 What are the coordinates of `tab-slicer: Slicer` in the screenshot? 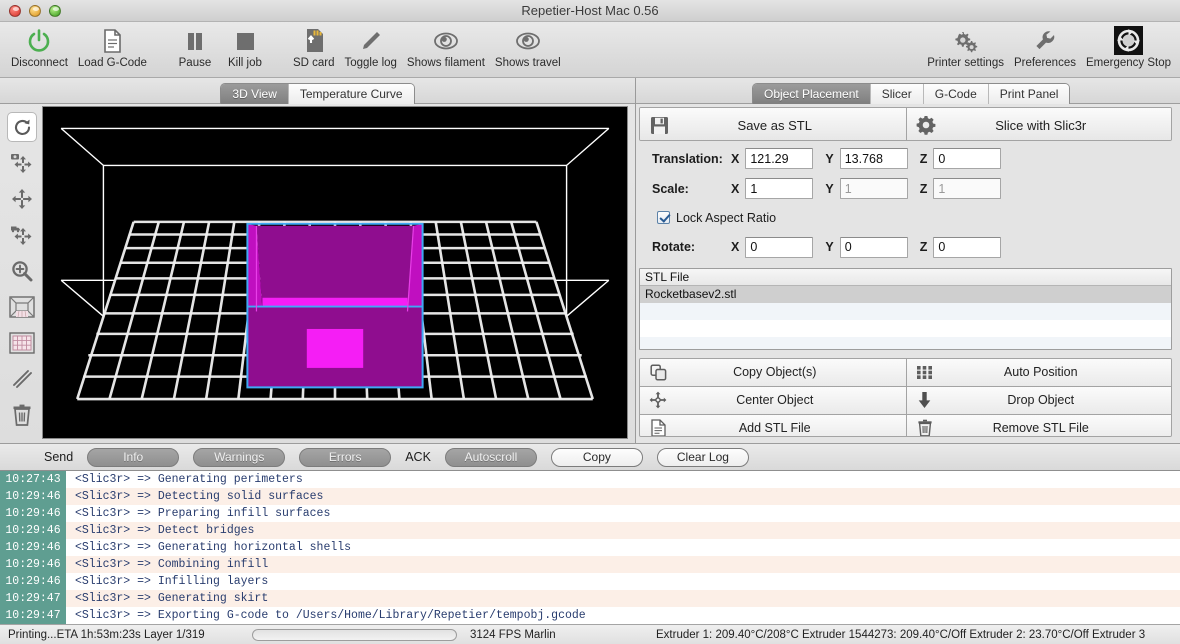 It's located at (897, 94).